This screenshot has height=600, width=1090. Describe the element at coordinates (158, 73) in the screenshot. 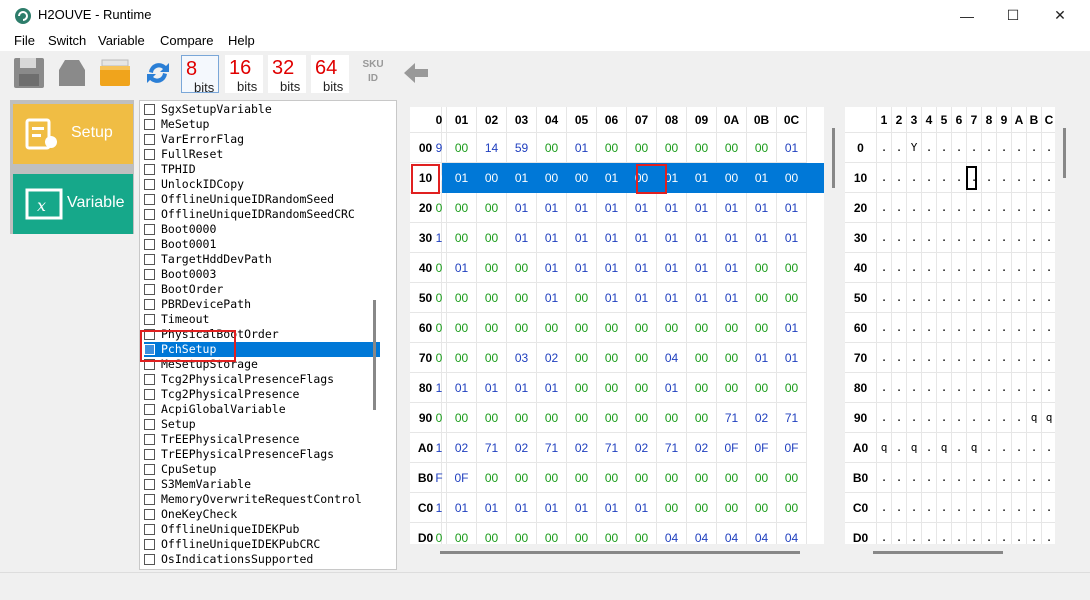

I see `refresh-icon` at that location.